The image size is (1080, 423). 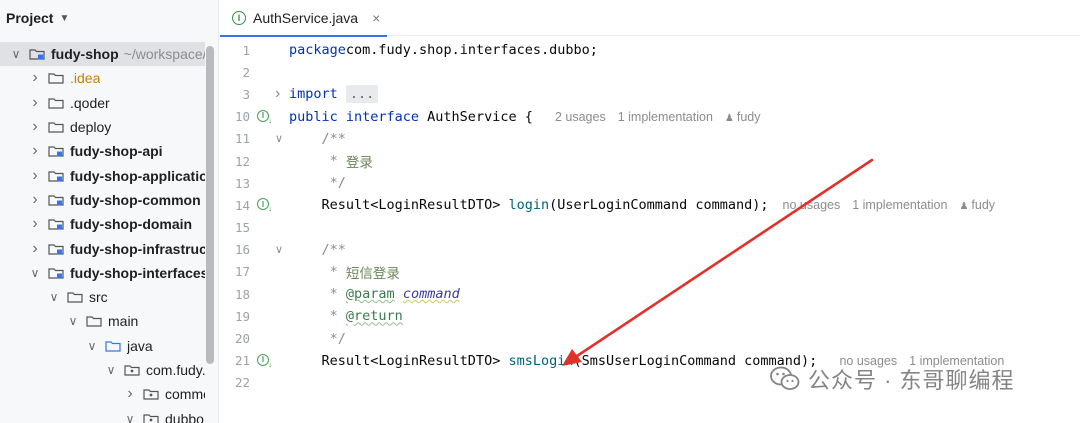 What do you see at coordinates (102, 273) in the screenshot?
I see `tree-item: ∨ fudy-shop-interfaces` at bounding box center [102, 273].